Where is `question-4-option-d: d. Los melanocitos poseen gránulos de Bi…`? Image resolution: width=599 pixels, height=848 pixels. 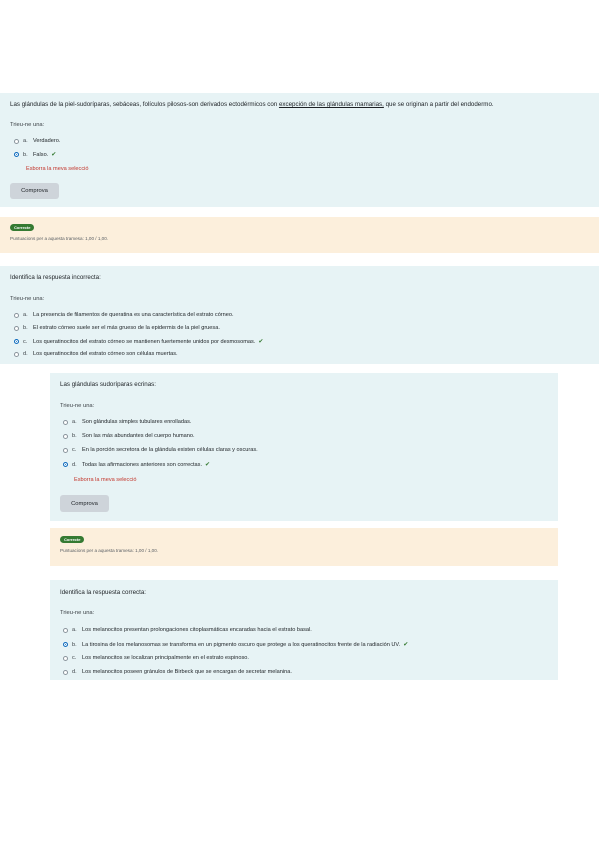
question-4-option-d: d. Los melanocitos poseen gránulos de Bi… is located at coordinates (177, 672).